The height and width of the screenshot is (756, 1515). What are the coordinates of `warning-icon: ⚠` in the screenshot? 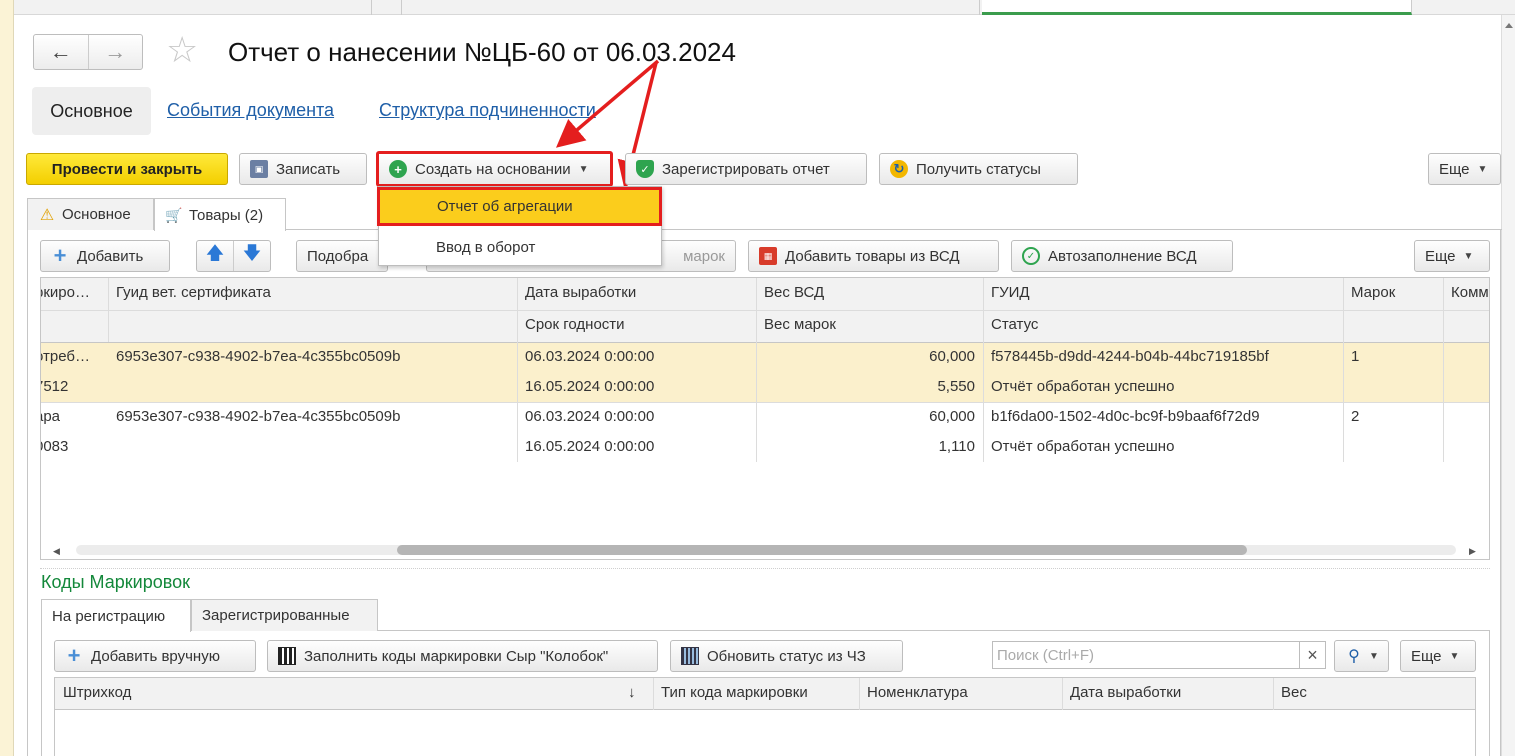 It's located at (47, 215).